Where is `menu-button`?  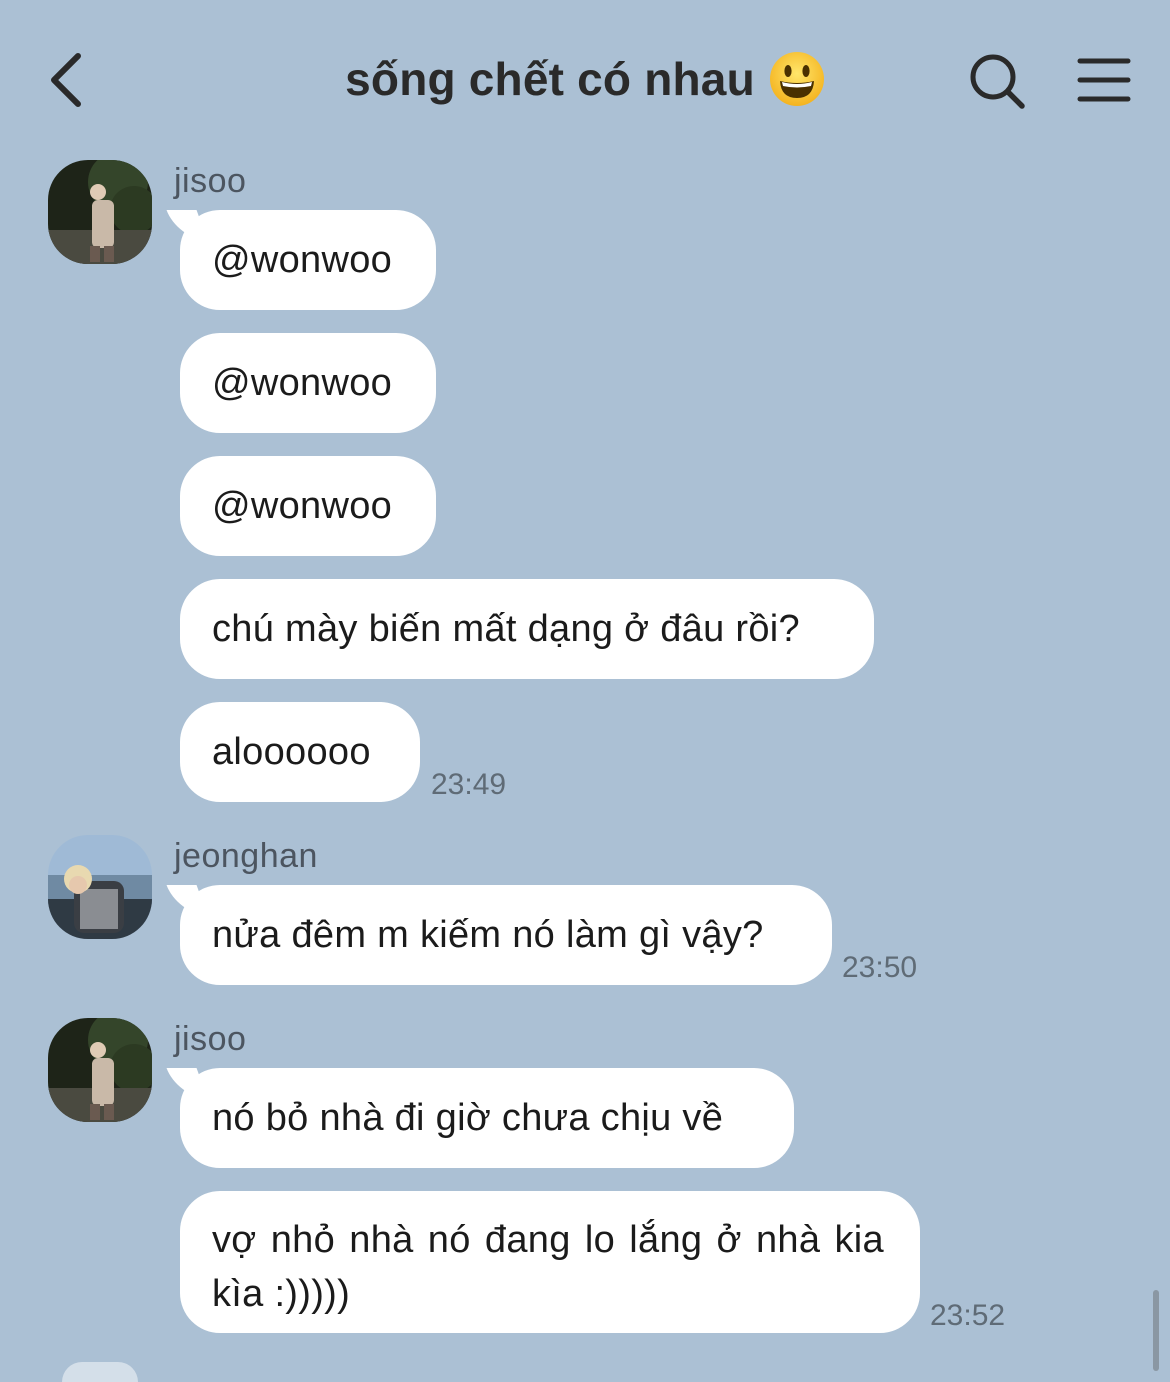
menu-button is located at coordinates (1105, 81).